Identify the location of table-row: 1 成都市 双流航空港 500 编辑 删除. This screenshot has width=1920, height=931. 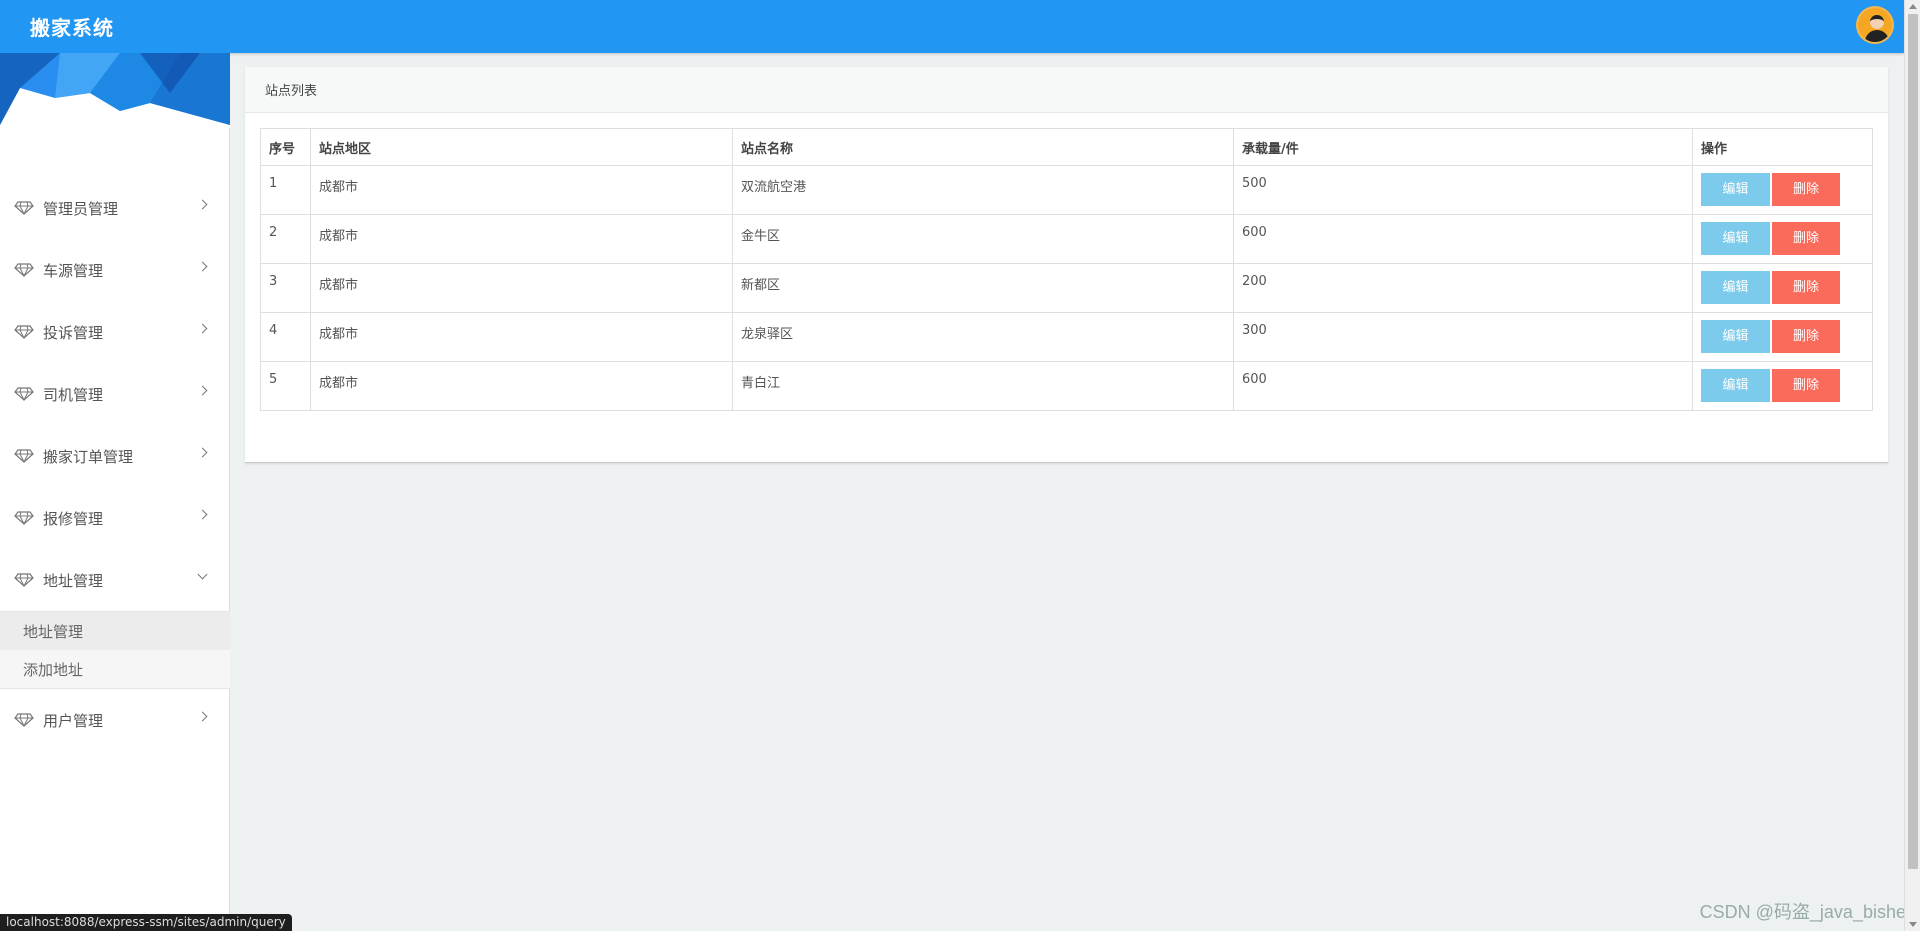
(1066, 190).